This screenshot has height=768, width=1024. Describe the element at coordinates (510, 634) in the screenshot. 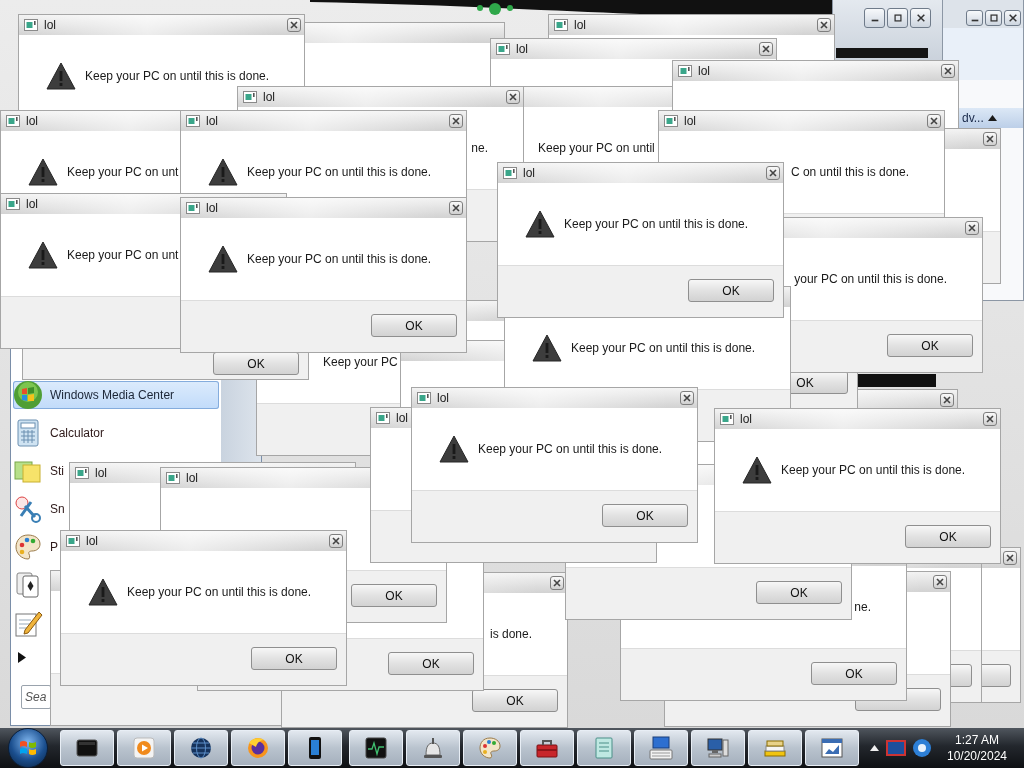

I see `dialog-message: is done.` at that location.